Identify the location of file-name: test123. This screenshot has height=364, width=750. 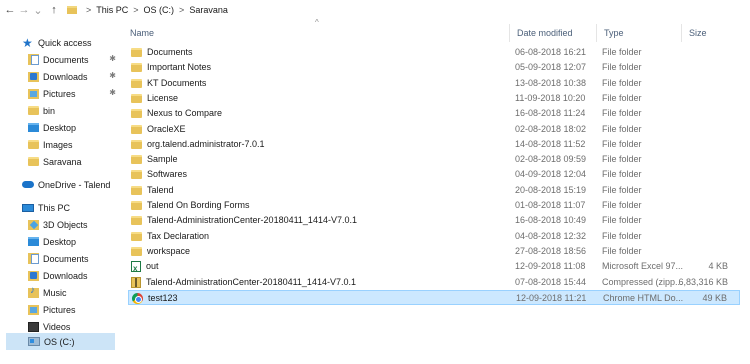
(163, 297).